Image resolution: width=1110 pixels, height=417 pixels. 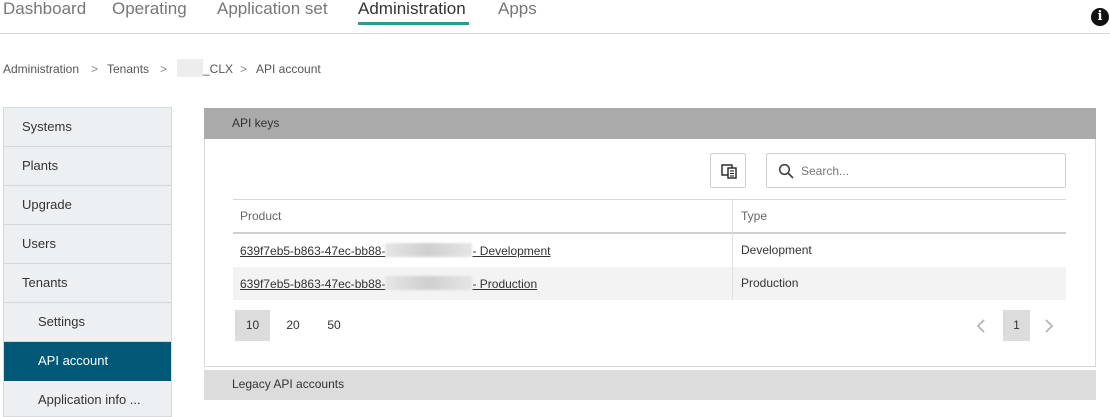 I want to click on page-size-10: 10, so click(x=252, y=325).